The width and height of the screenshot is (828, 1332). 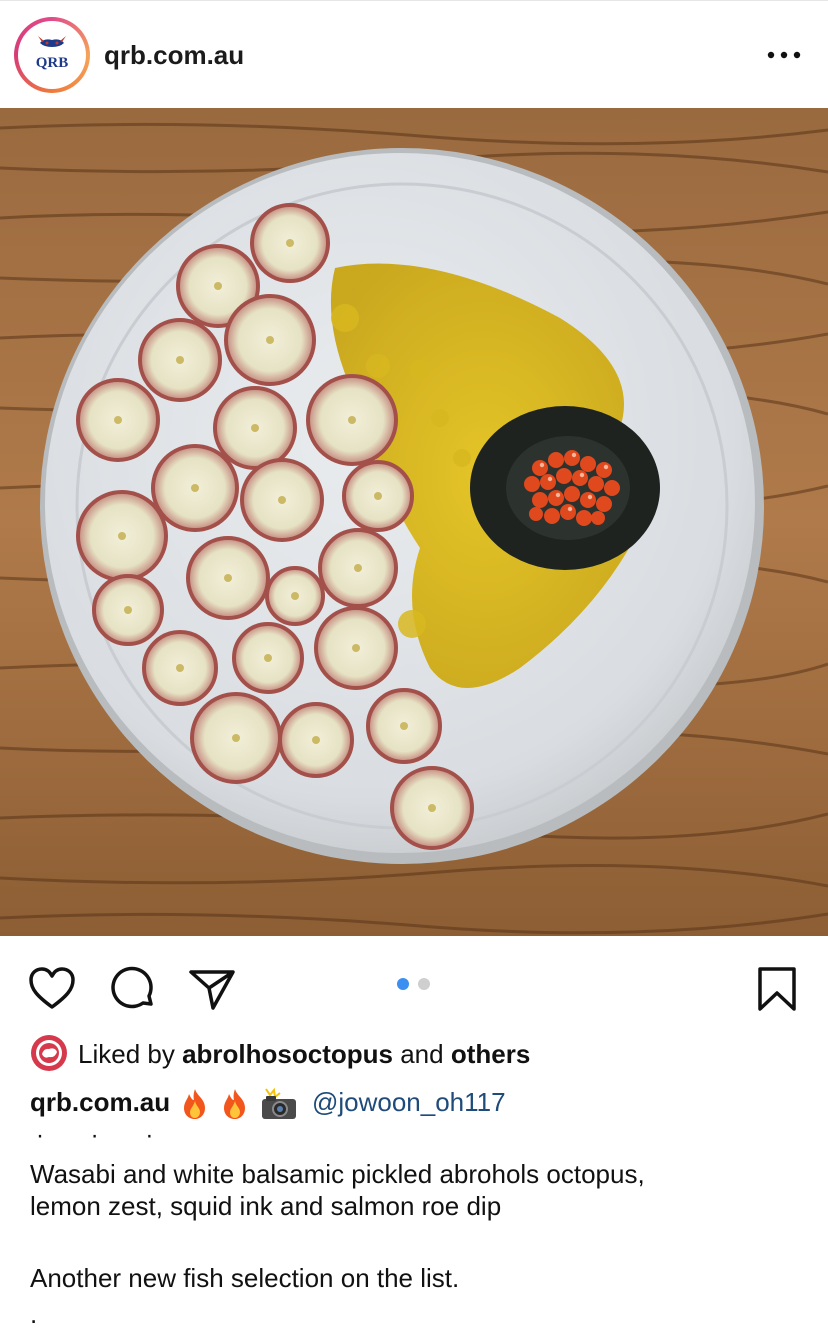 What do you see at coordinates (414, 984) in the screenshot?
I see `post-actions` at bounding box center [414, 984].